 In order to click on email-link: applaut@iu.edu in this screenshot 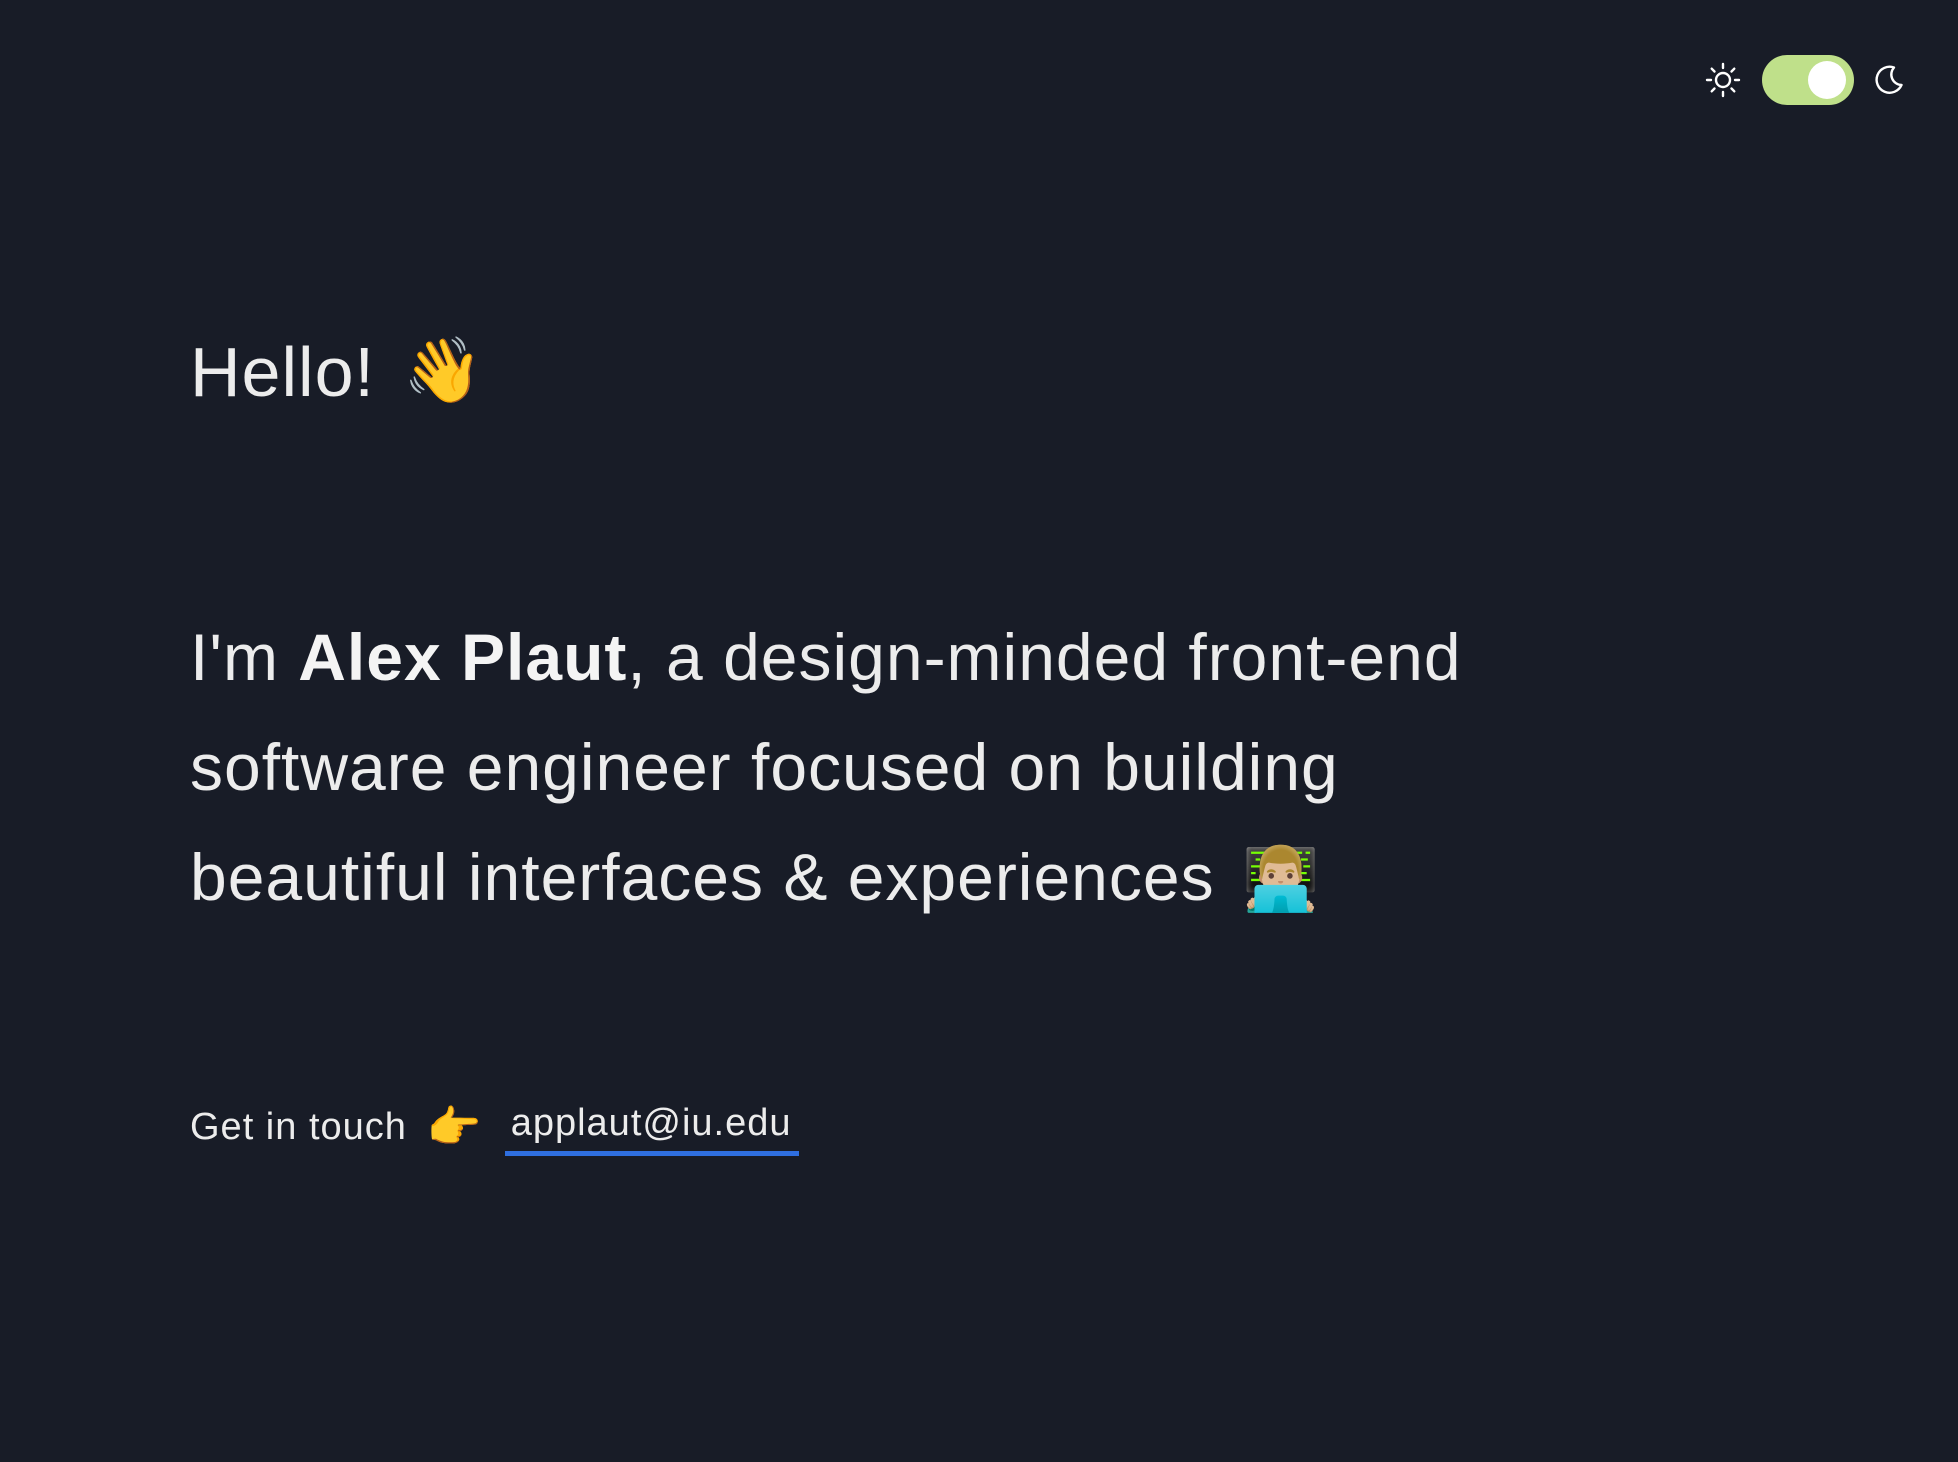, I will do `click(652, 1127)`.